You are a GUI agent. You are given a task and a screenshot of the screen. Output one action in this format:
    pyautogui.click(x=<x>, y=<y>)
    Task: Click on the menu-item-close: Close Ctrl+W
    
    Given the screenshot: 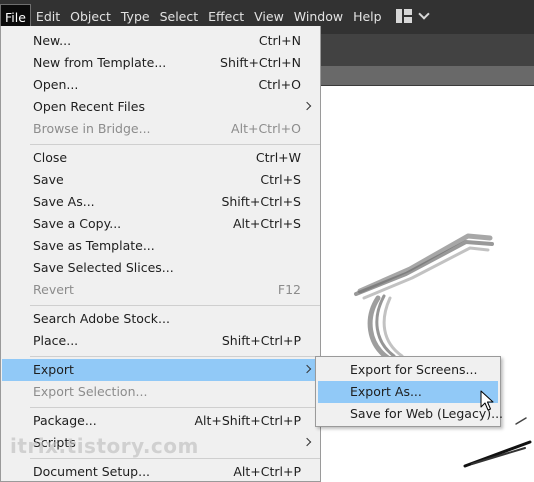 What is the action you would take?
    pyautogui.click(x=161, y=158)
    